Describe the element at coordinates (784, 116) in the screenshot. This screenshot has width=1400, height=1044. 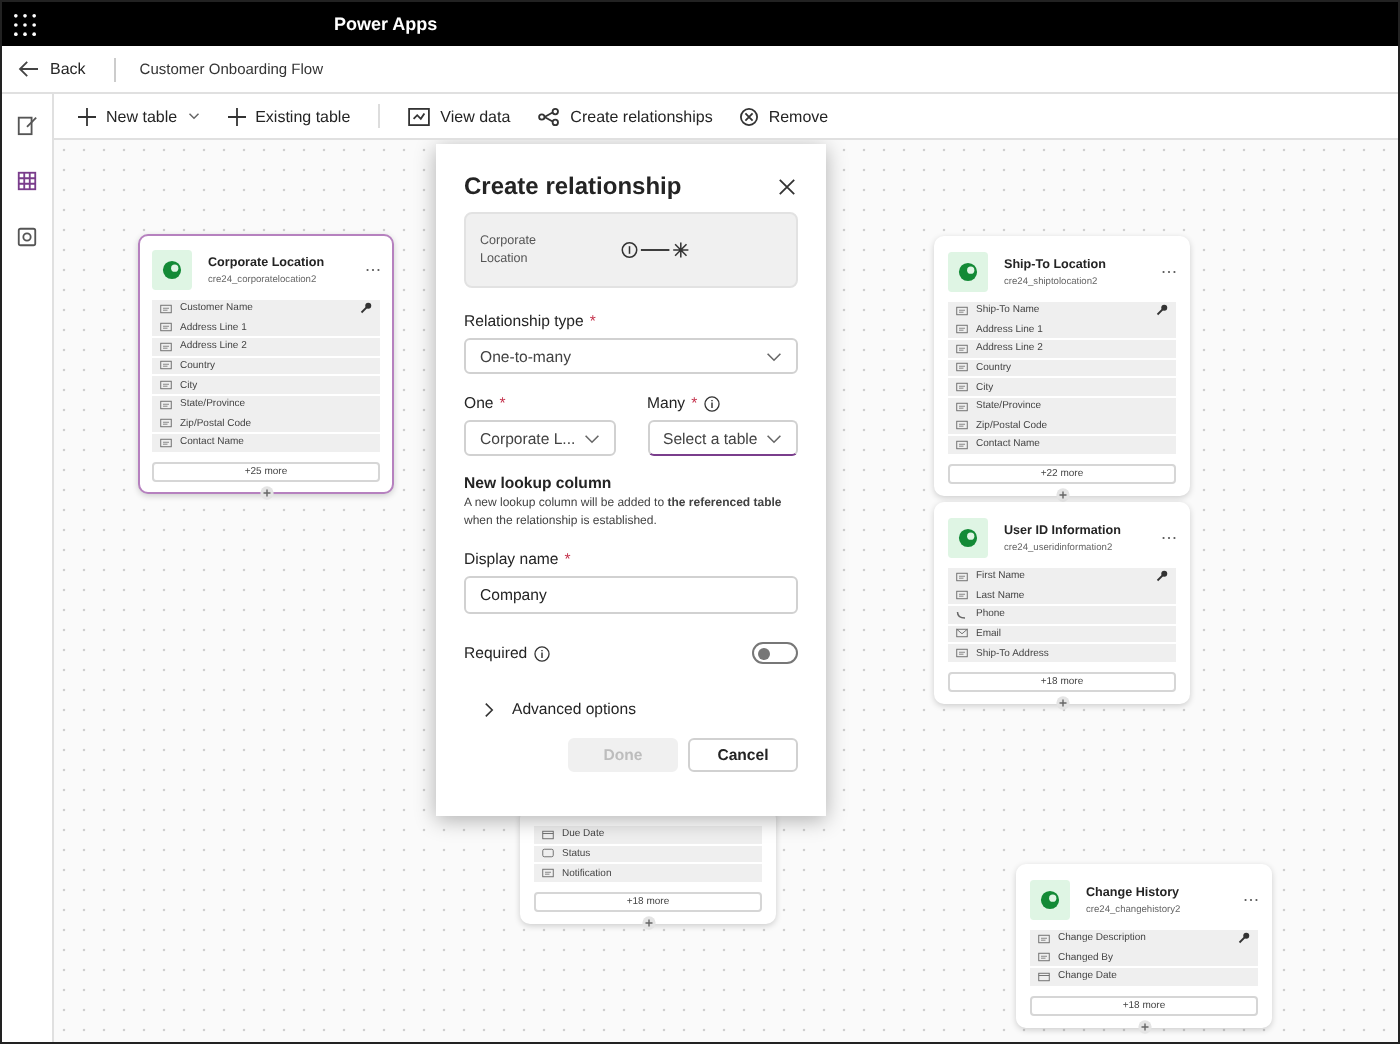
I see `toolbar-button: Remove` at that location.